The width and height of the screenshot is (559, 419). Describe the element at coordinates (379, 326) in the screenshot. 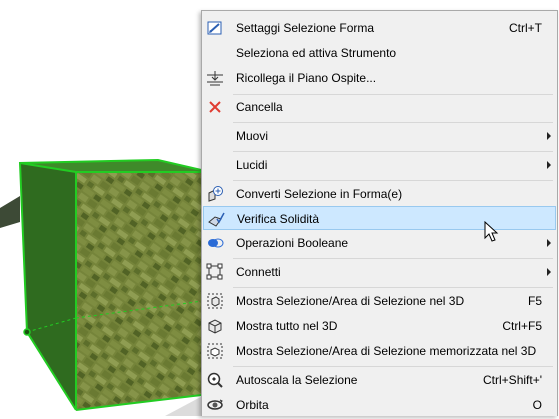

I see `menu-item-show-all-3d: Mostra tutto nel 3D Ctrl+F5` at that location.